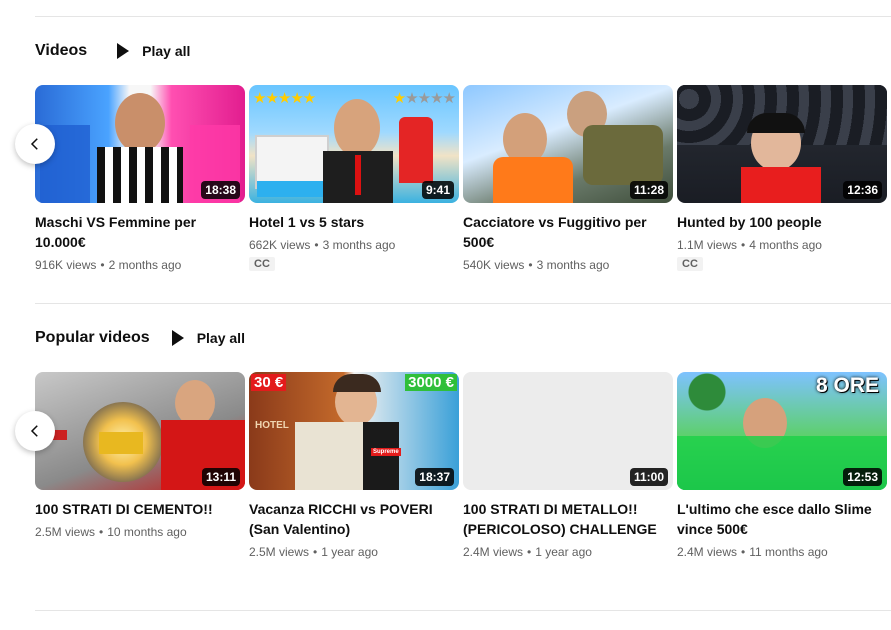  What do you see at coordinates (550, 509) in the screenshot?
I see `title-line: 100 STRATI DI METALLO!!` at bounding box center [550, 509].